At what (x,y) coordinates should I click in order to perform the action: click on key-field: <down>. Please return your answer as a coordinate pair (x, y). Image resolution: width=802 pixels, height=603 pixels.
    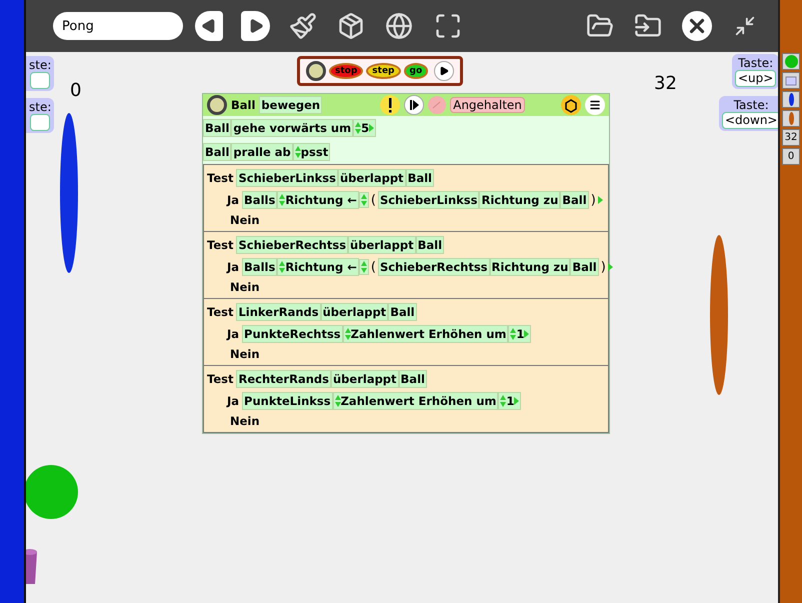
    Looking at the image, I should click on (751, 120).